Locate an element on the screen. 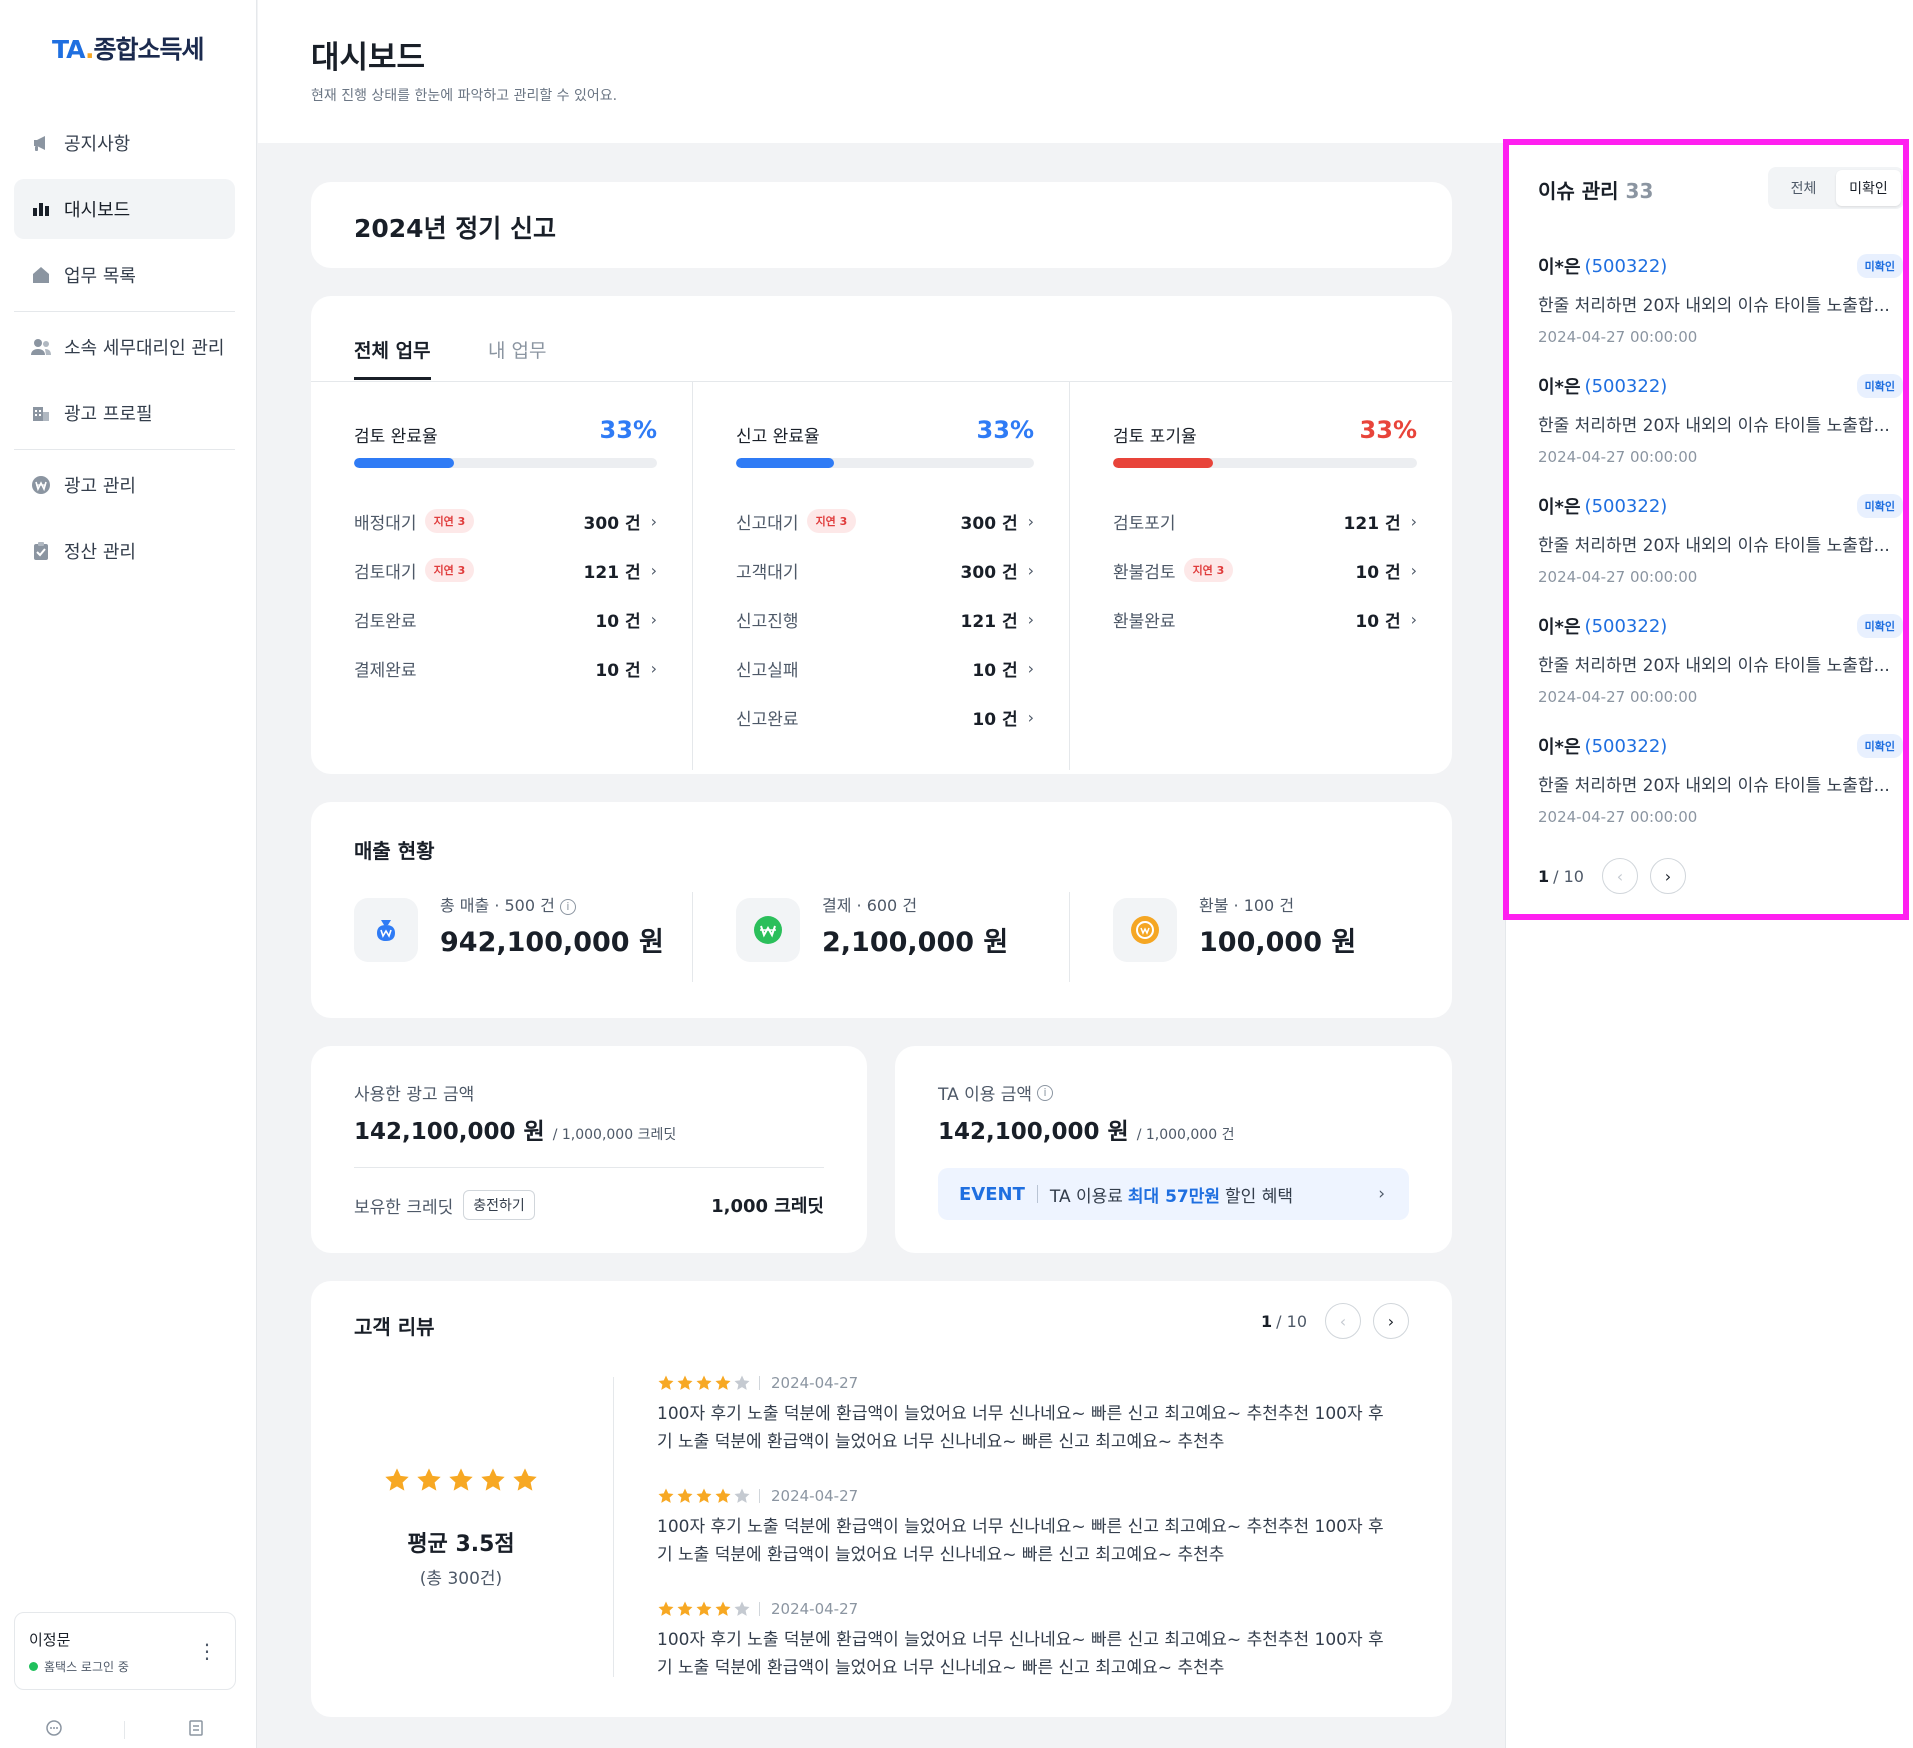 This screenshot has height=1748, width=1913. logo: TA.종합소득세 is located at coordinates (128, 48).